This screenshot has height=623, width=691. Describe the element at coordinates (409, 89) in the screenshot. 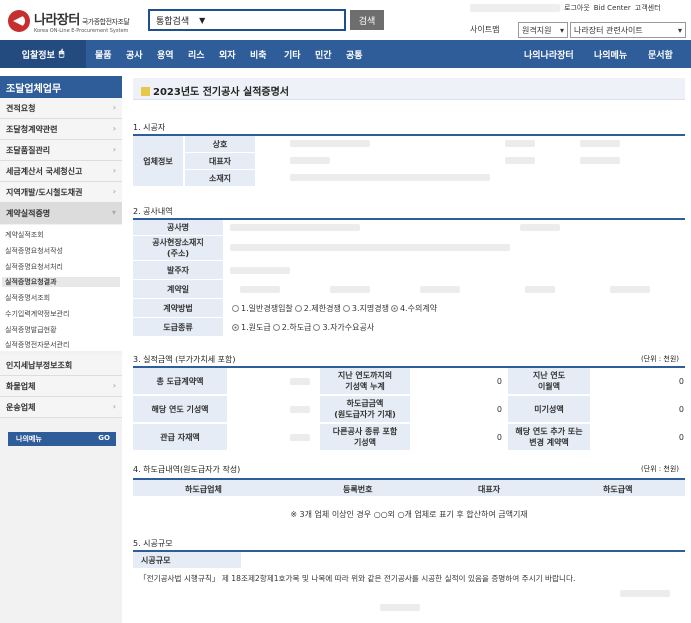

I see `page-title-bar: 2023년도 전기공사 실적증명서` at that location.